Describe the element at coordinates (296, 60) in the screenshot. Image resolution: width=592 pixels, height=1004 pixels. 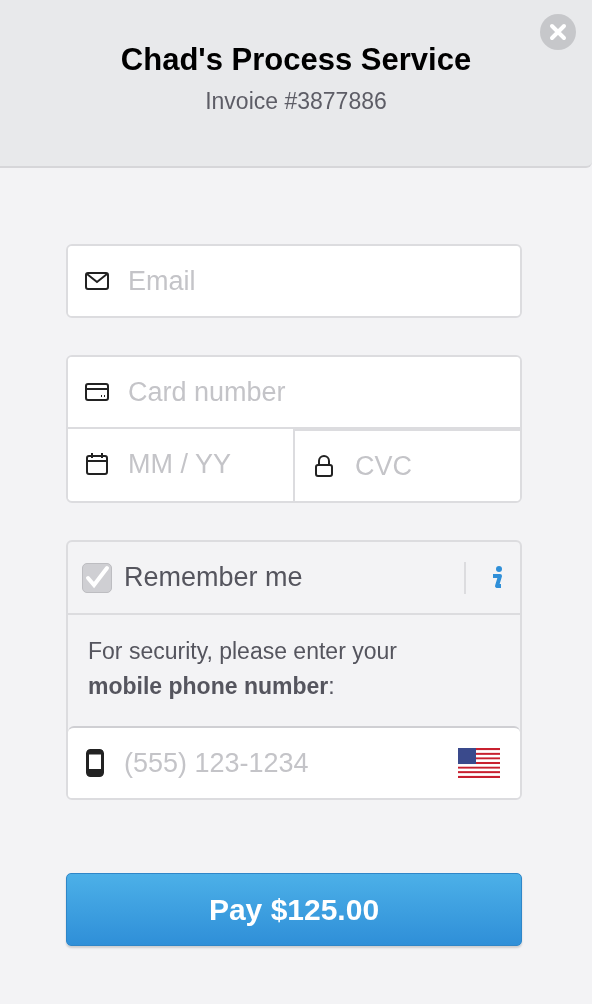
I see `merchant-title: Chad's Process Service` at that location.